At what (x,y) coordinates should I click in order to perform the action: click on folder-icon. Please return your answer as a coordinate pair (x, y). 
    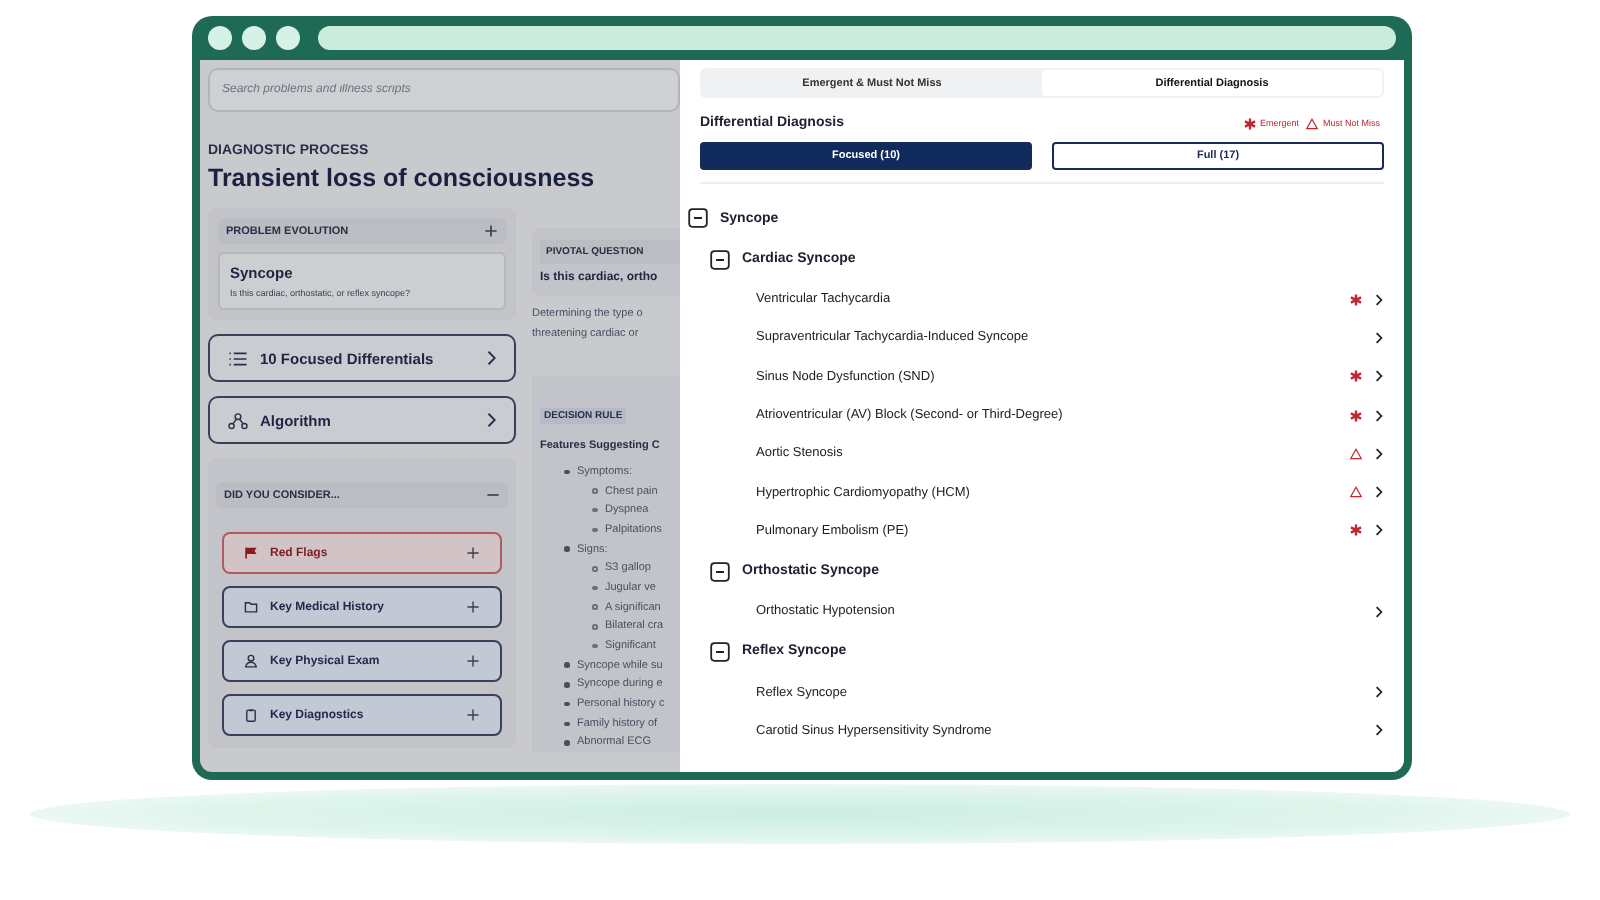
    Looking at the image, I should click on (251, 607).